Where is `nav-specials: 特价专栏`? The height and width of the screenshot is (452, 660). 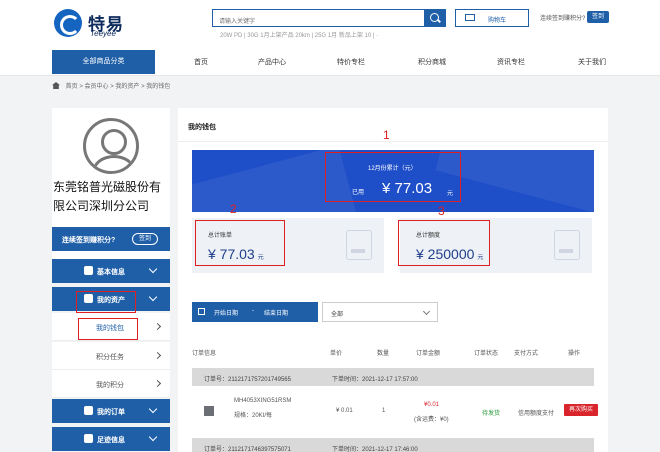 nav-specials: 特价专栏 is located at coordinates (351, 62).